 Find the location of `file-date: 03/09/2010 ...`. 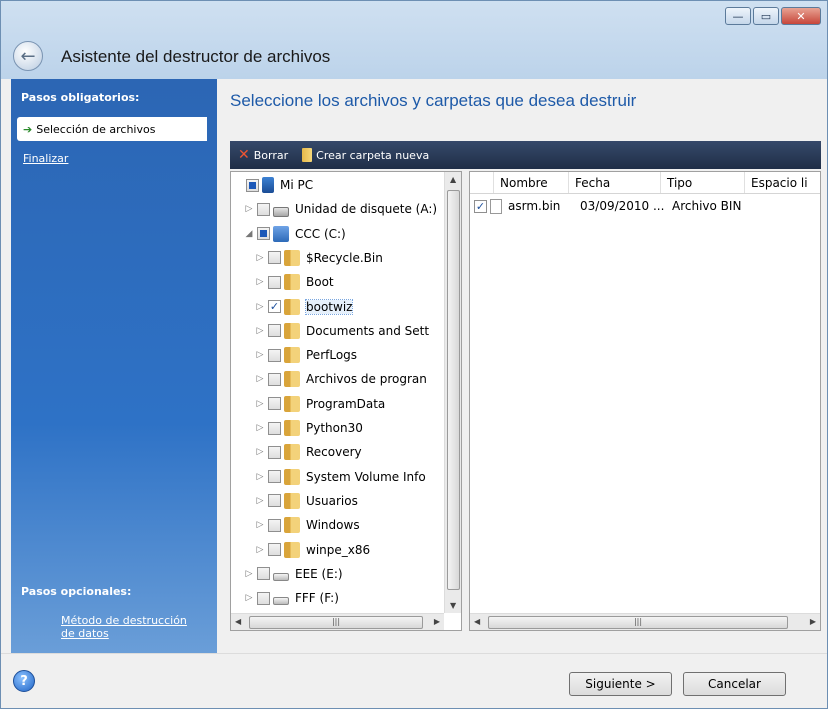

file-date: 03/09/2010 ... is located at coordinates (622, 206).